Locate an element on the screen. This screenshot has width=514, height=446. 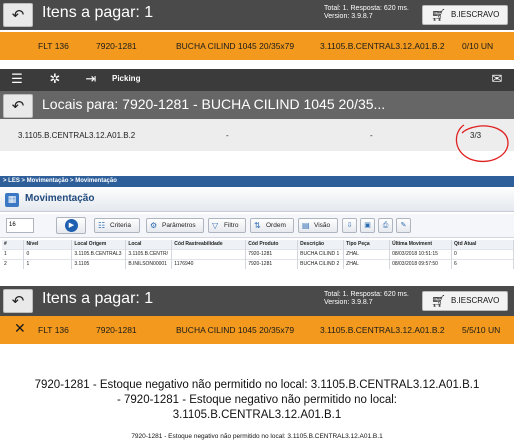
table-cell: 1176940 is located at coordinates (209, 263).